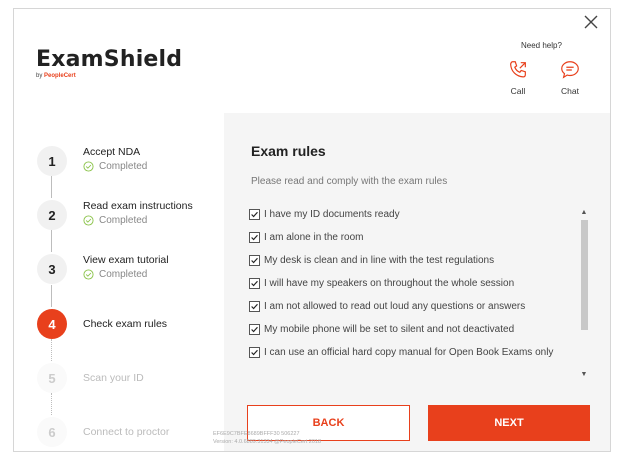  What do you see at coordinates (60, 76) in the screenshot?
I see `byline-brand: PeopleCert` at bounding box center [60, 76].